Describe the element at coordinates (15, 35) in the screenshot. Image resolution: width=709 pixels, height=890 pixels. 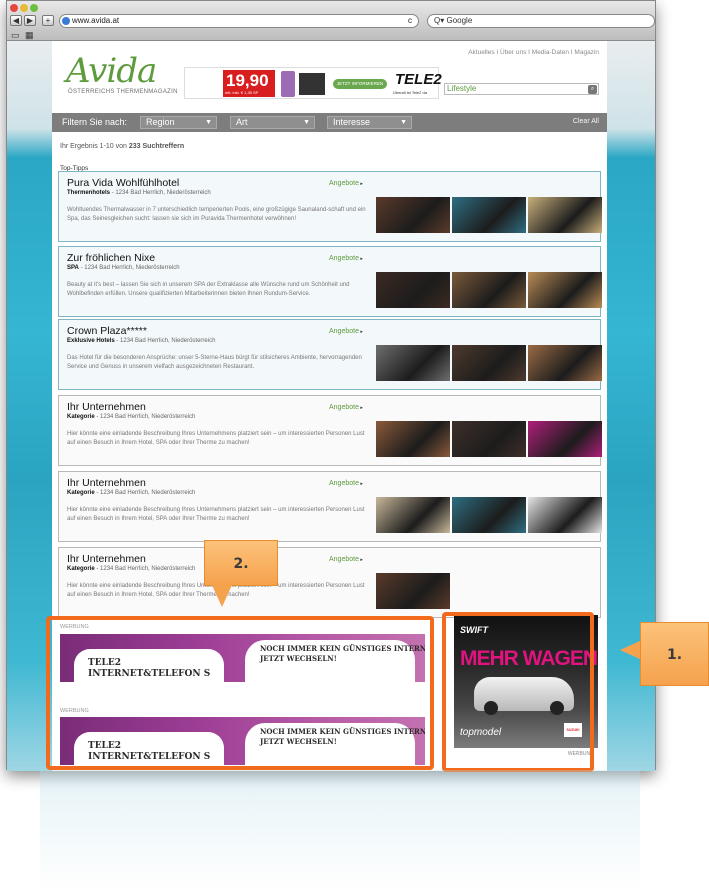
I see `bookmarks-book-icon: ▭` at that location.